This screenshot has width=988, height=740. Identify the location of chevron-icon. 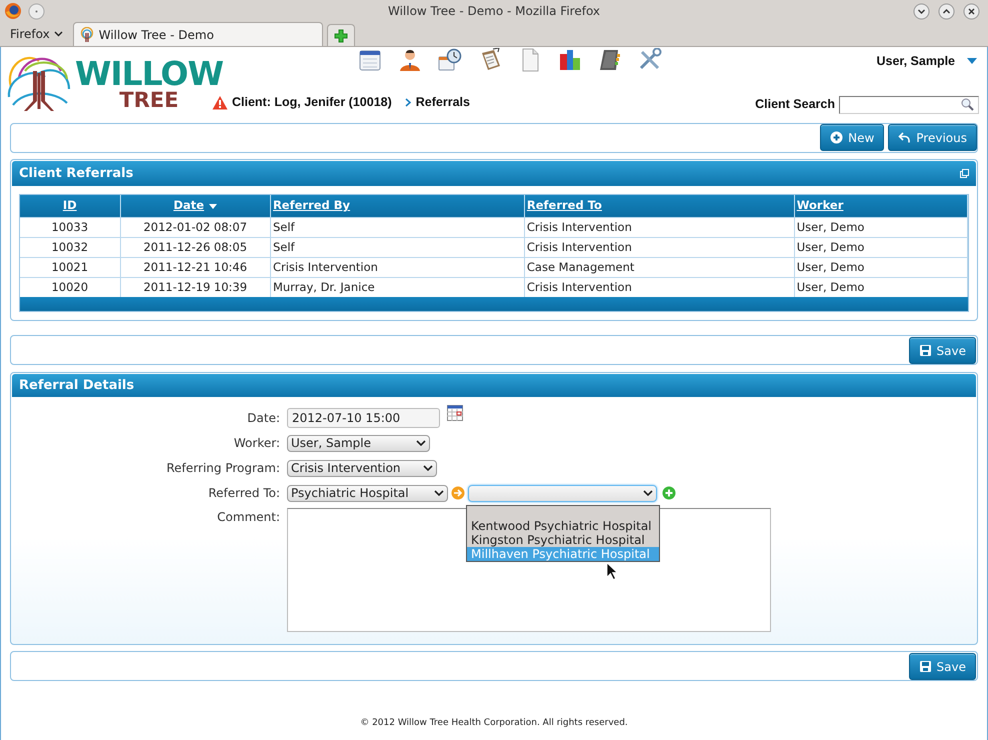
(408, 103).